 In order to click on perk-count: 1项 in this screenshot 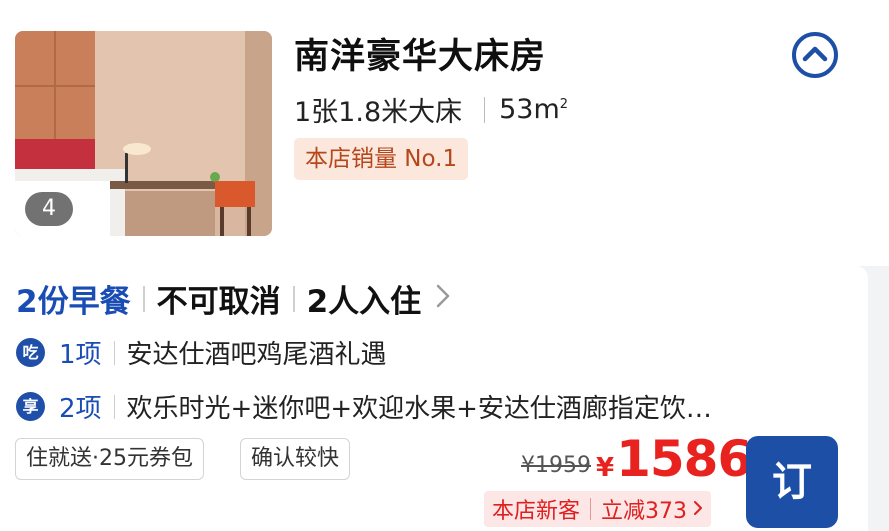, I will do `click(80, 355)`.